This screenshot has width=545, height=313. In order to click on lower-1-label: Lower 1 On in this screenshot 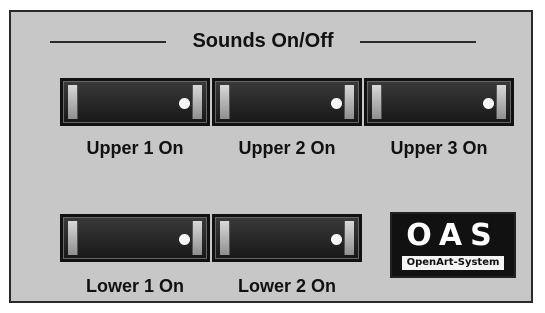, I will do `click(134, 286)`.